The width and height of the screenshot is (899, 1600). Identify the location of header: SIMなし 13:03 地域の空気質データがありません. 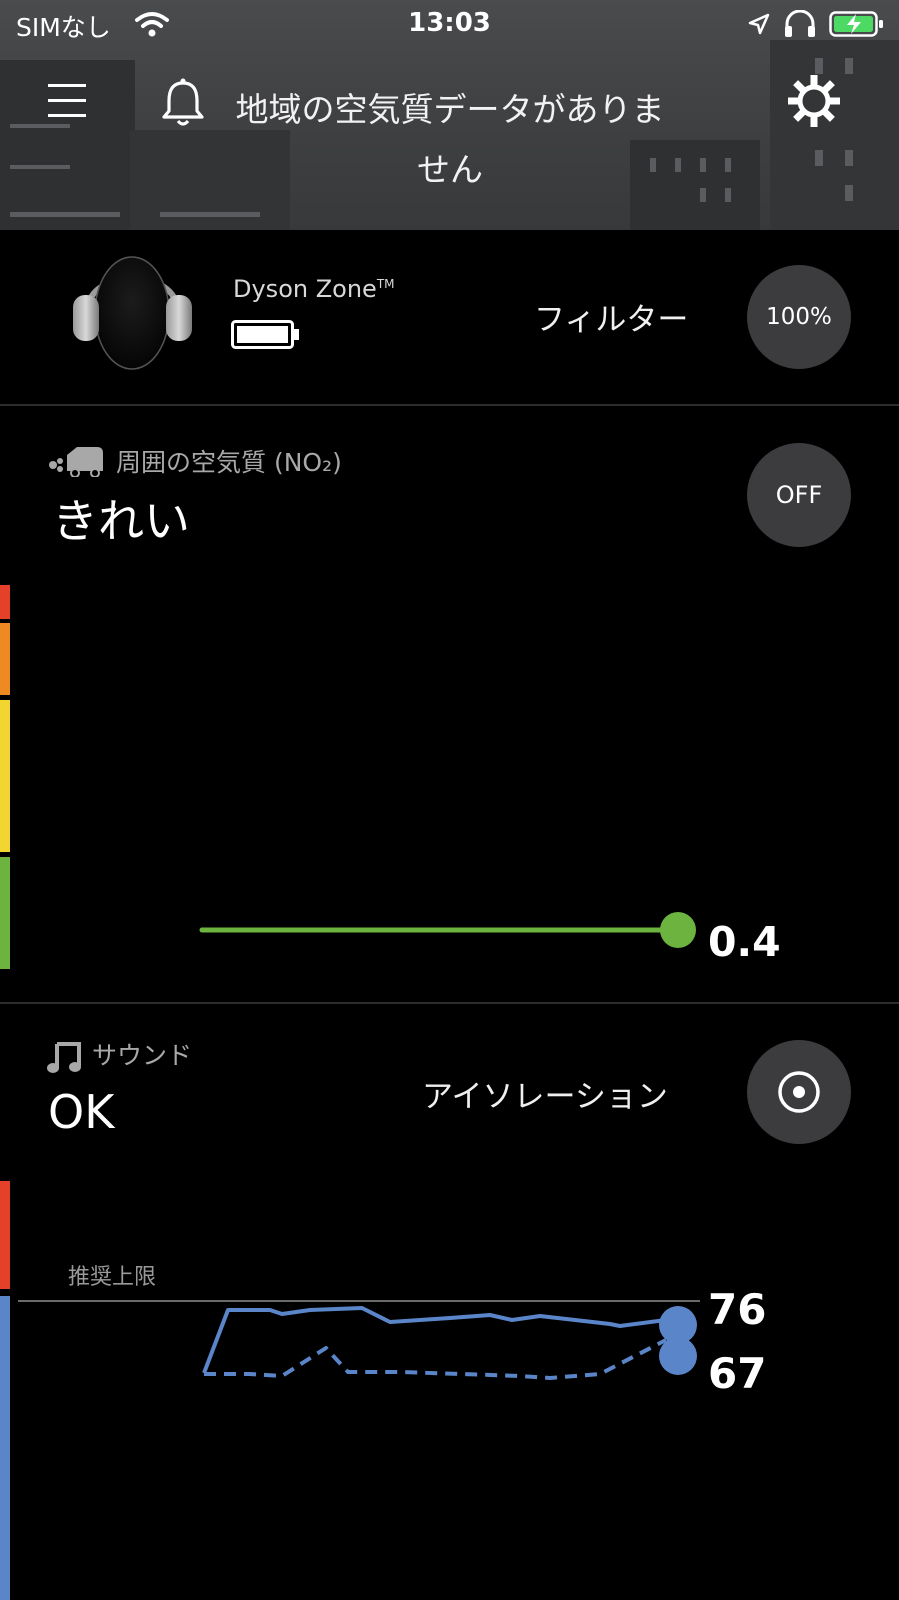
(449, 115).